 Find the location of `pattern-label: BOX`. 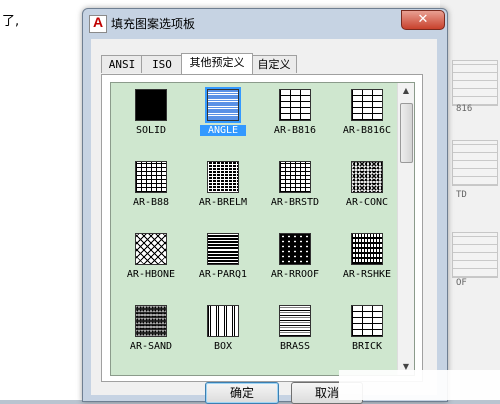

pattern-label: BOX is located at coordinates (223, 346).